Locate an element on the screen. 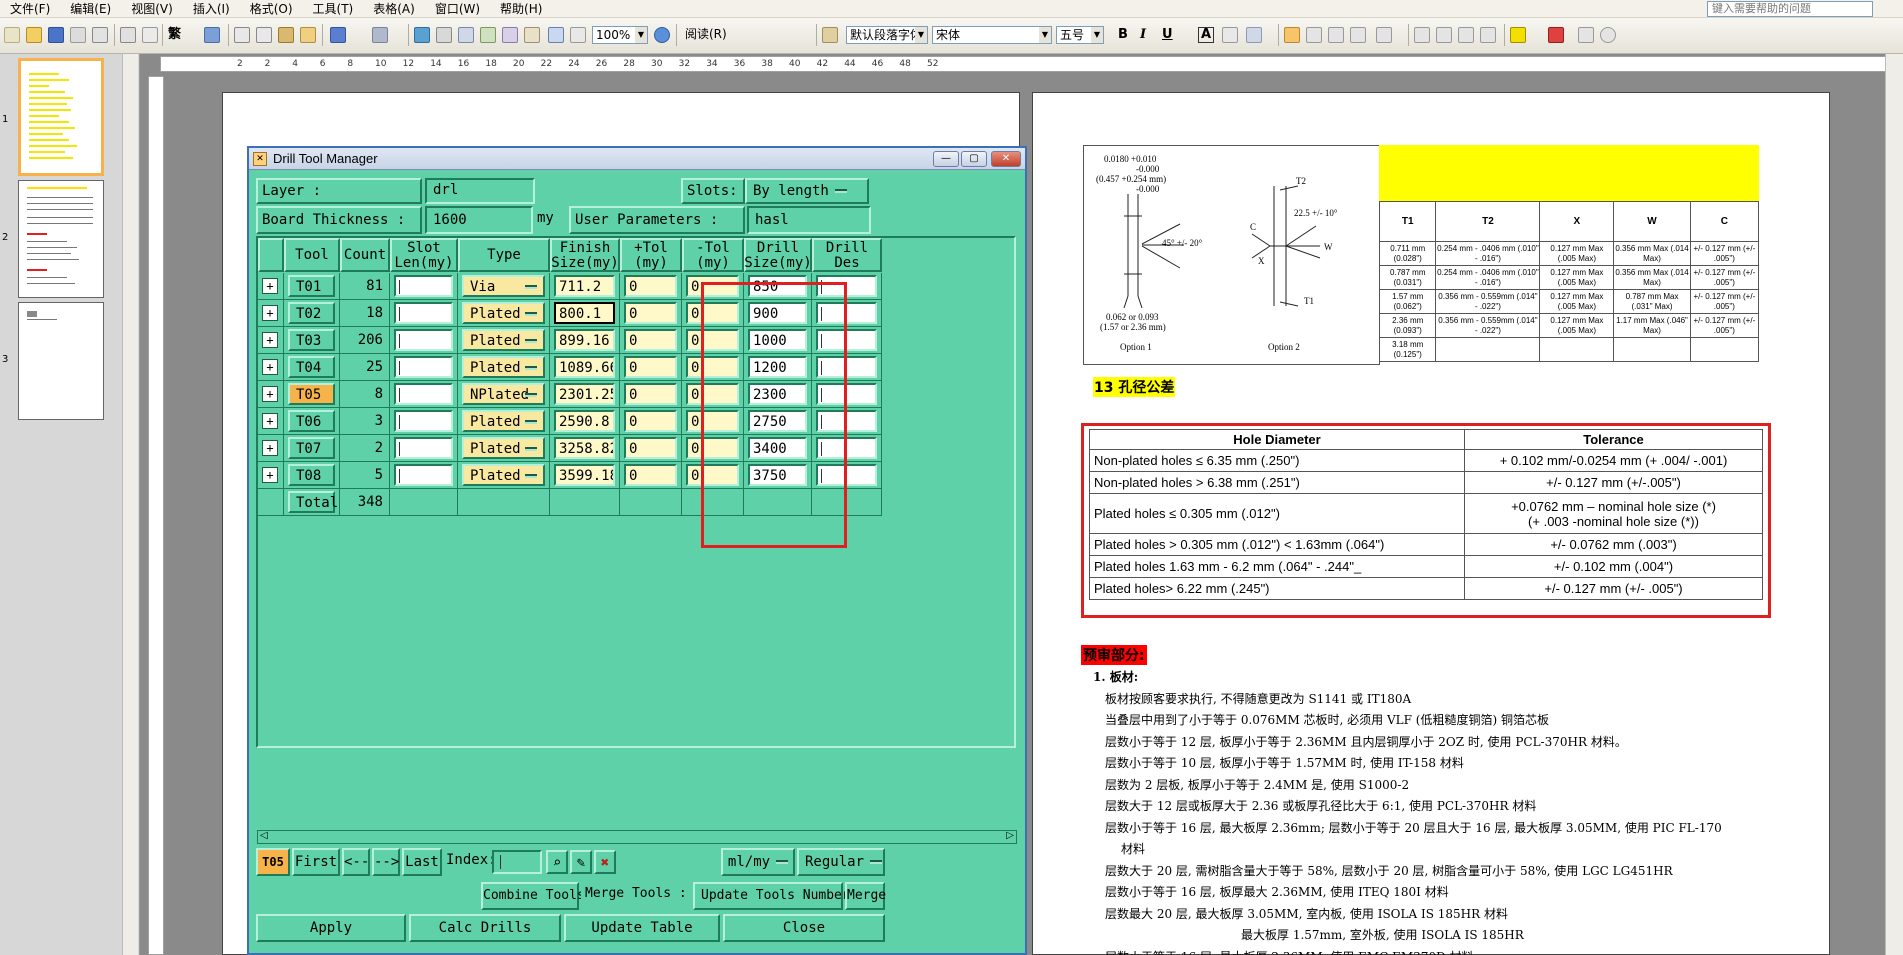 This screenshot has height=955, width=1903. drill-size-input: 850 is located at coordinates (777, 286).